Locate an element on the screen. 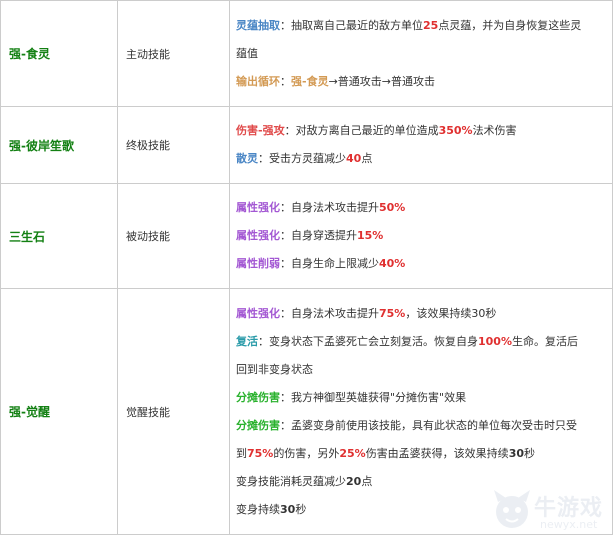 This screenshot has width=616, height=538. highlight-value: 40 is located at coordinates (354, 158).